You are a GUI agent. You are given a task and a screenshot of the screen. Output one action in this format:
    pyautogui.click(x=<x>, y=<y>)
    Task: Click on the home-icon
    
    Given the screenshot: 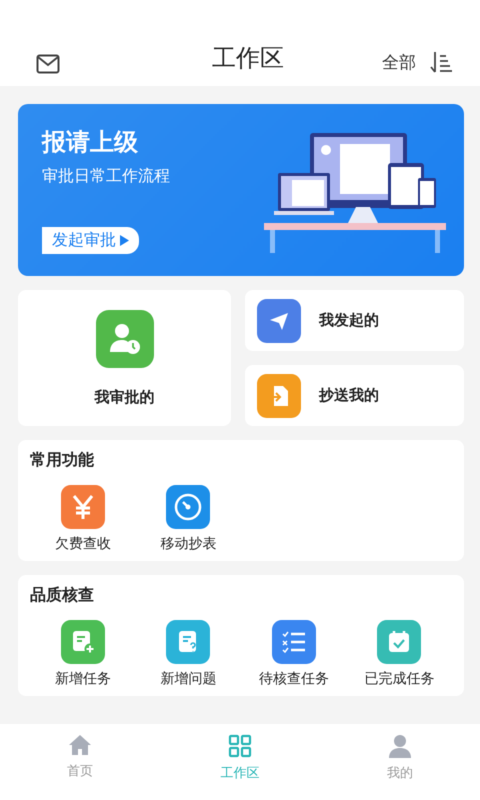 What is the action you would take?
    pyautogui.click(x=80, y=745)
    